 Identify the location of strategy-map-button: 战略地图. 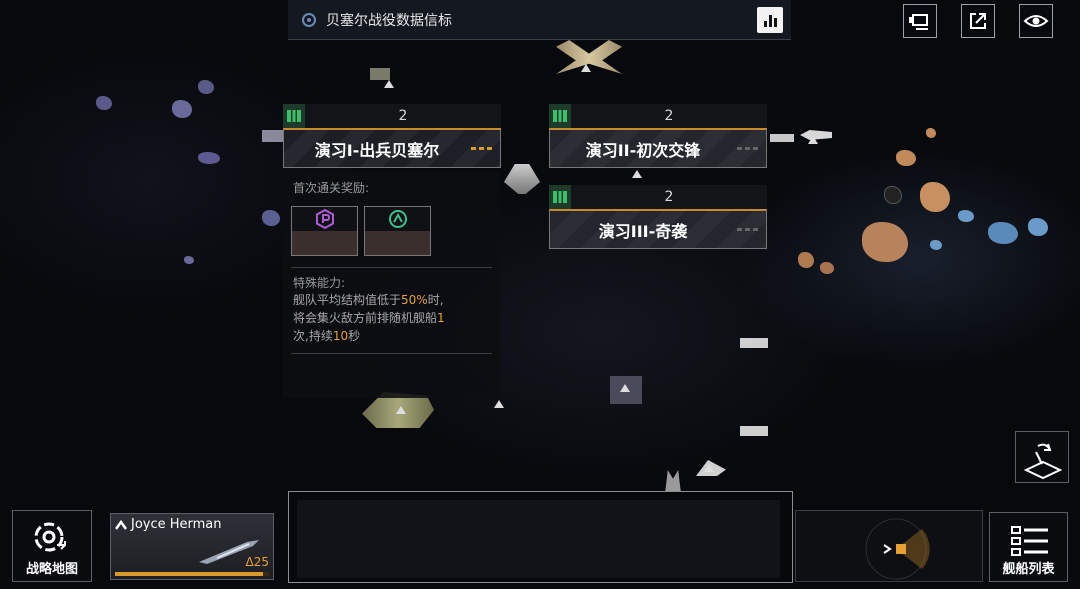
(52, 546).